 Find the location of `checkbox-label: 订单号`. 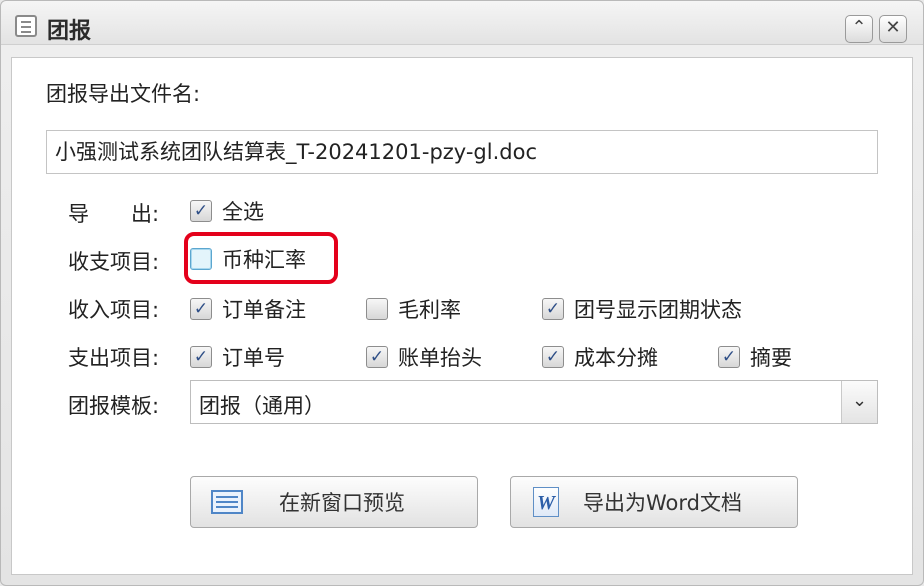

checkbox-label: 订单号 is located at coordinates (253, 358).